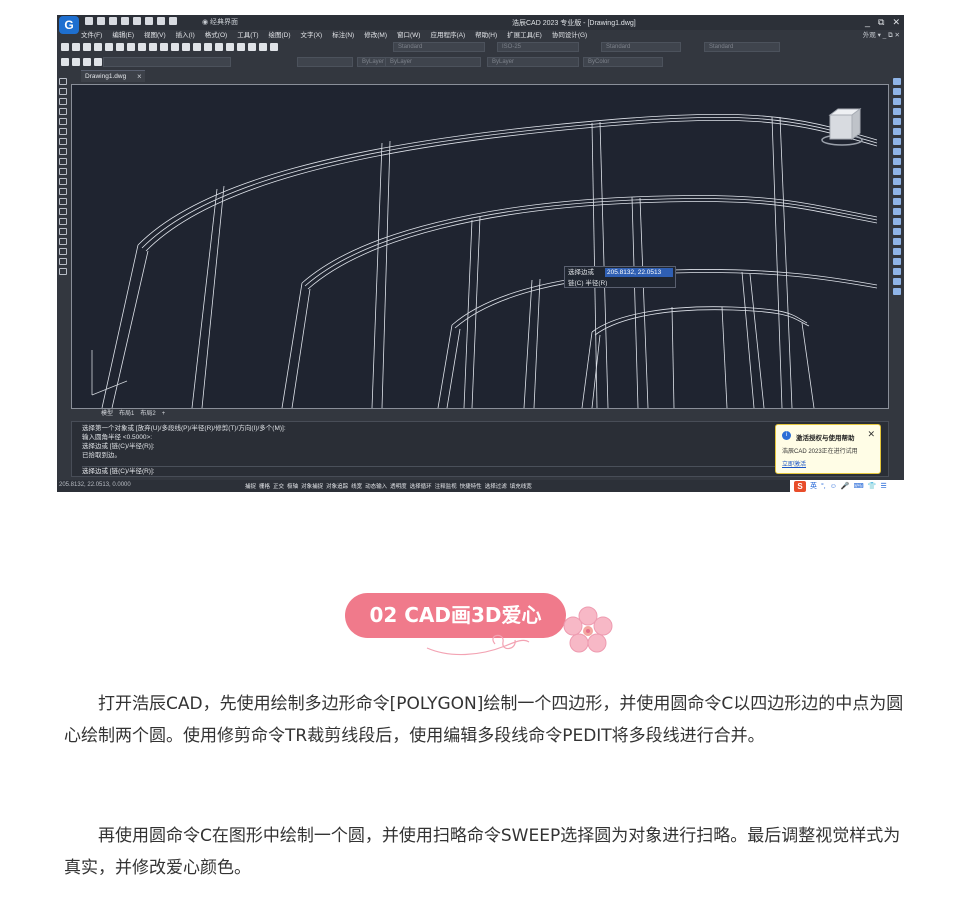 This screenshot has width=970, height=904. What do you see at coordinates (421, 486) in the screenshot?
I see `selection-cycle-toggle: 选择循环` at bounding box center [421, 486].